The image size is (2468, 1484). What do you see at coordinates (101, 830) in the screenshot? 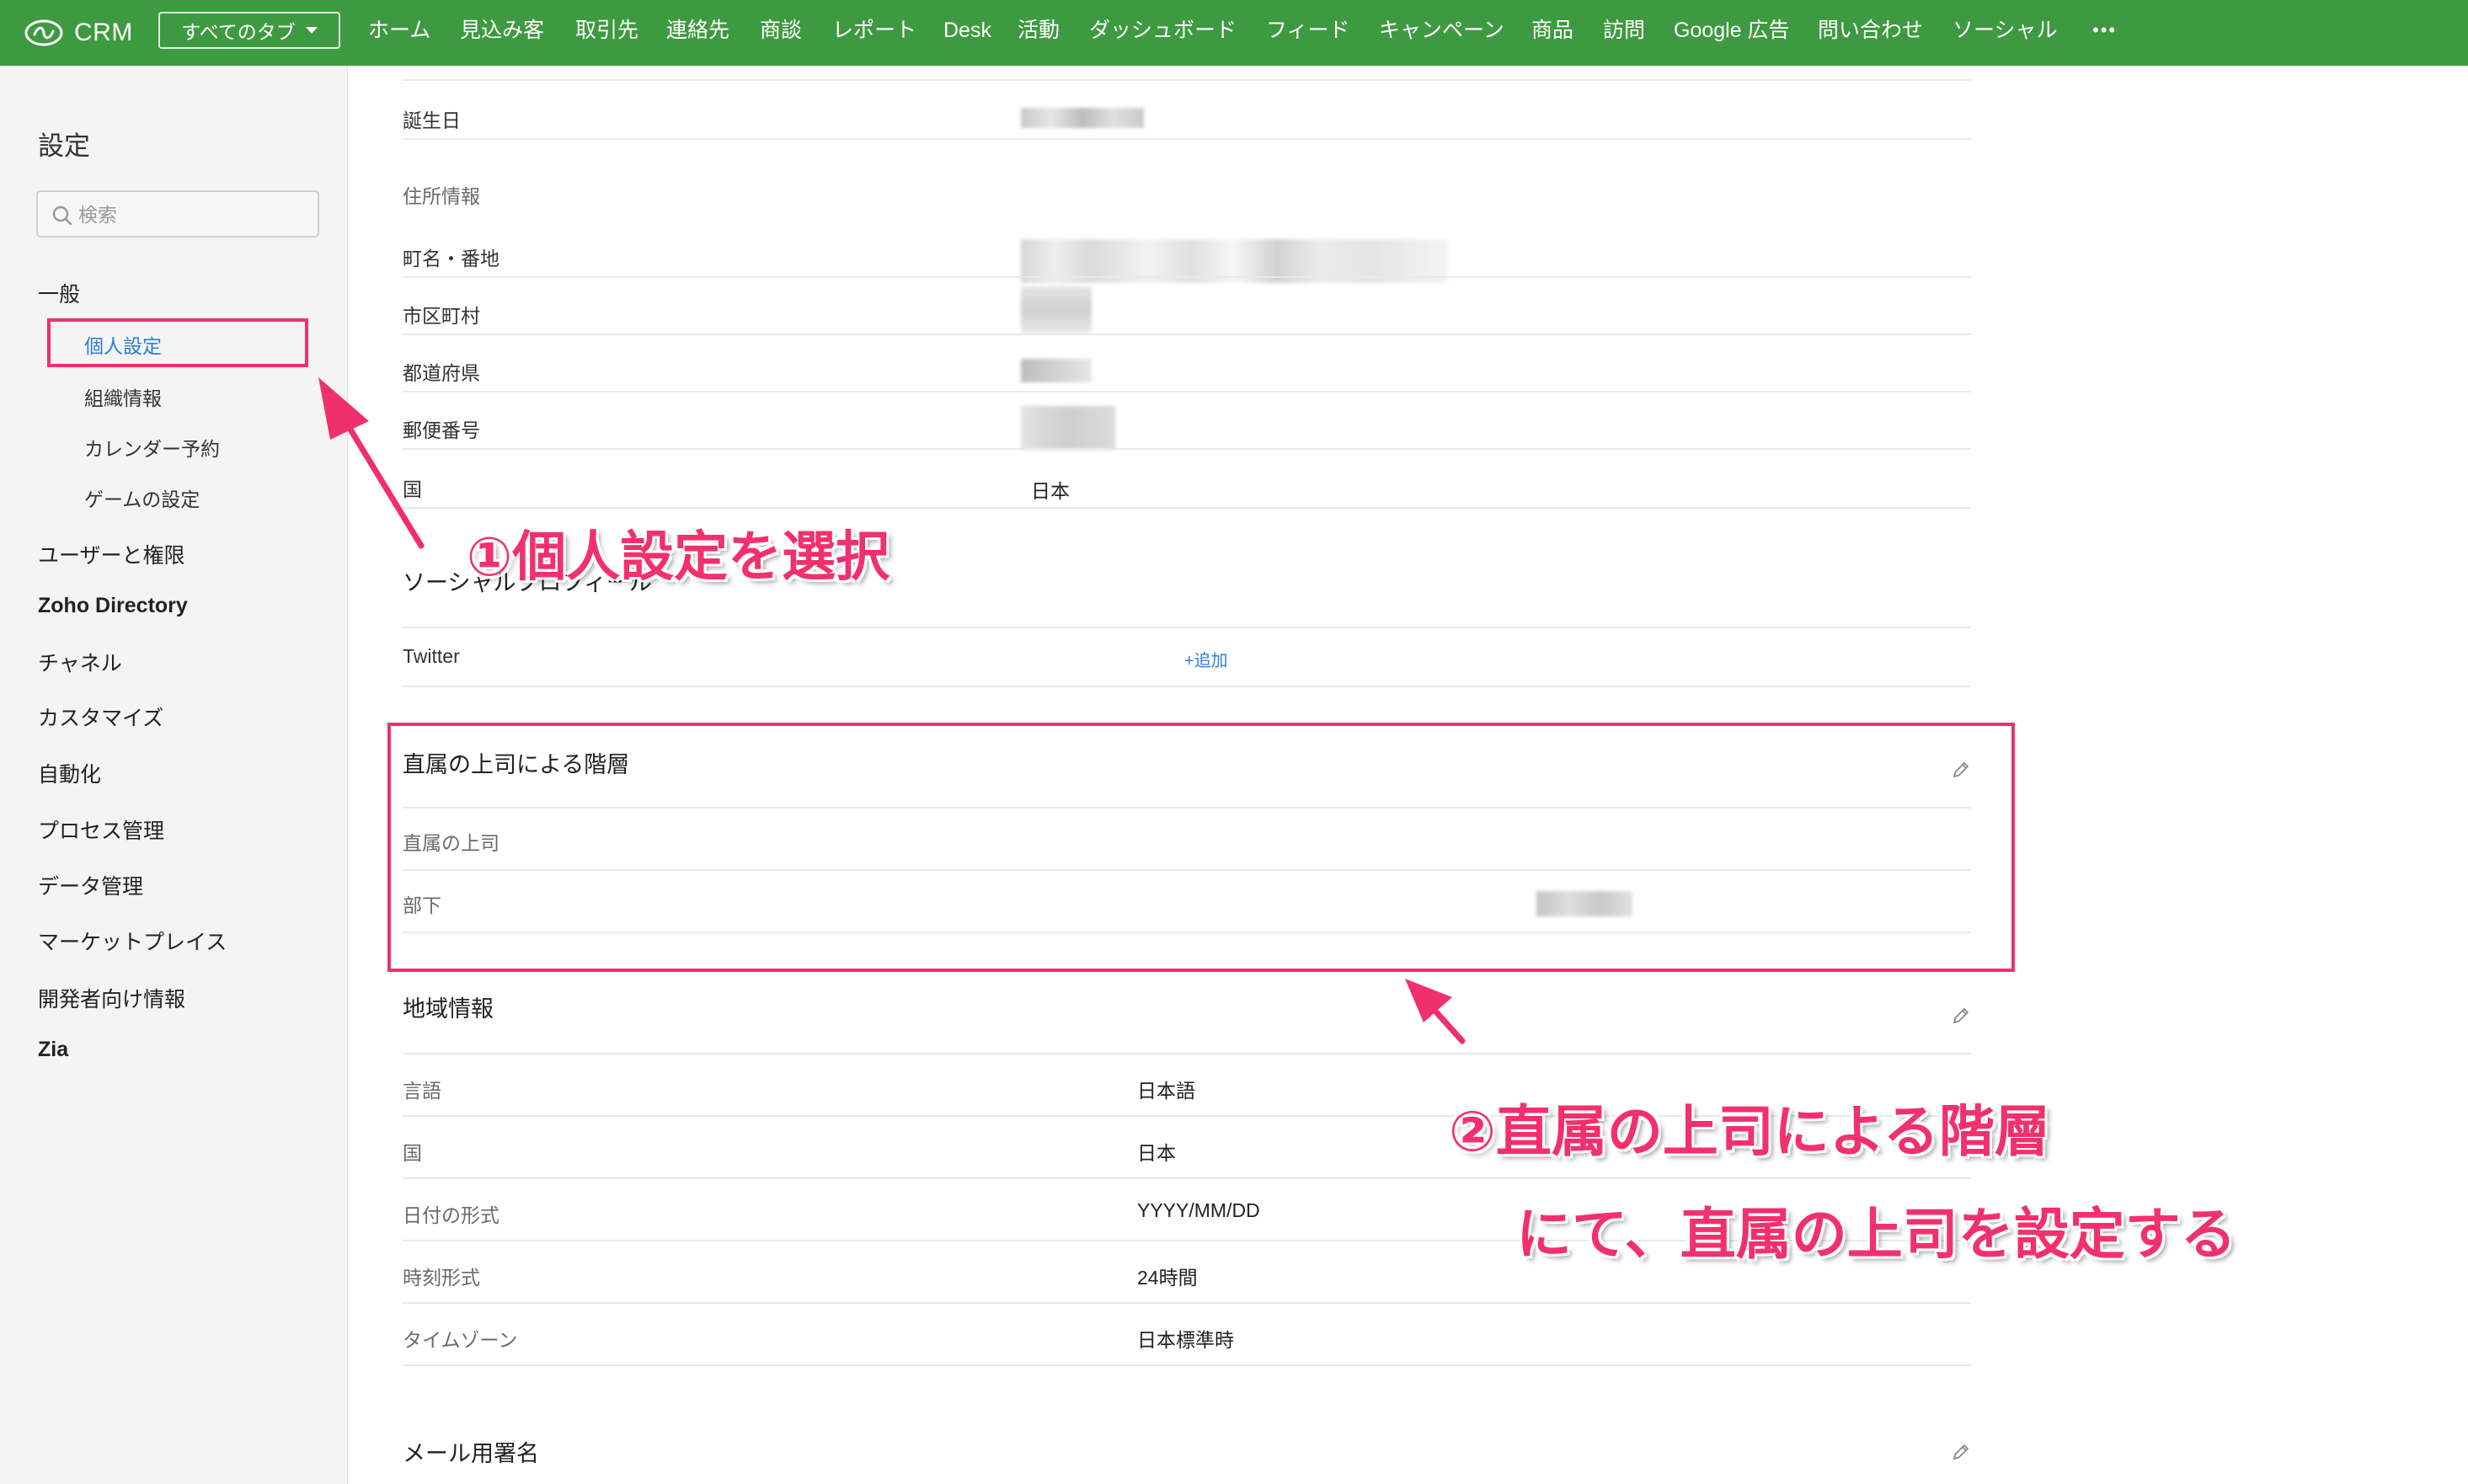
I see `sidebar-section-process-management: プロセス管理` at bounding box center [101, 830].